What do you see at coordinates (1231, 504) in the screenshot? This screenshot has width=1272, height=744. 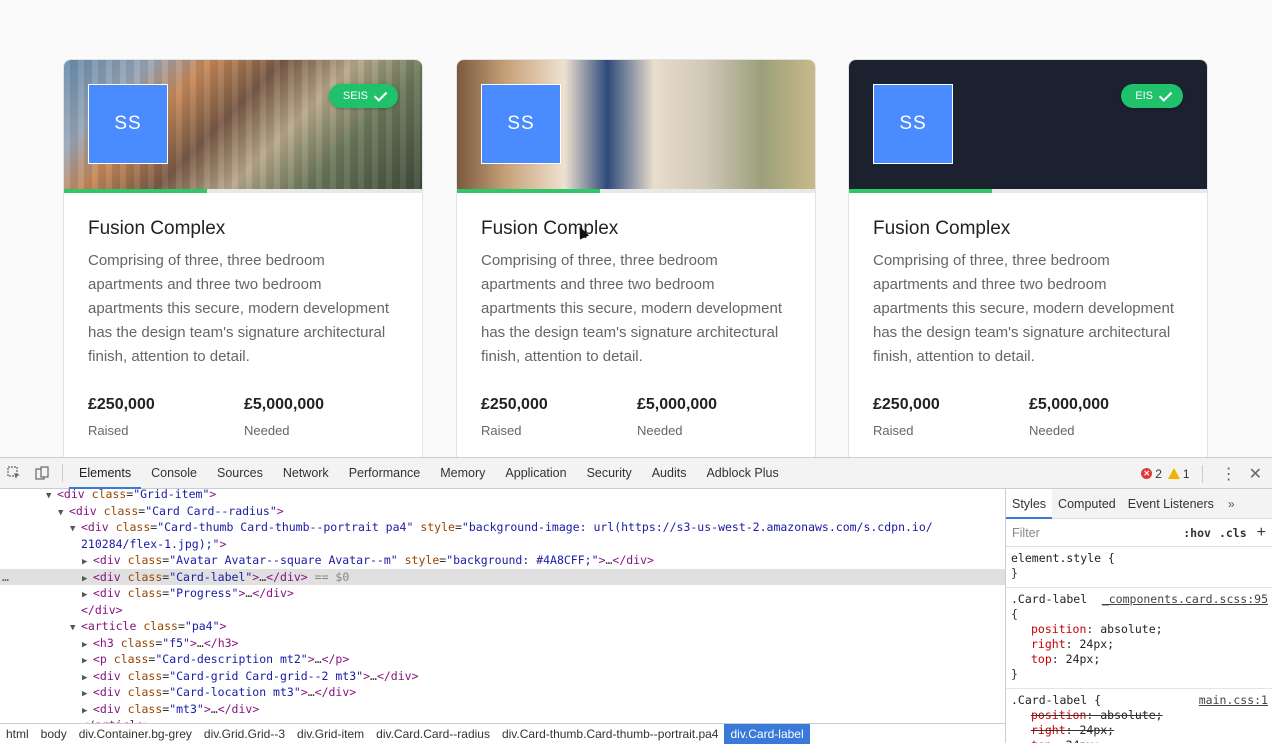 I see `more-tabs-icon: »` at bounding box center [1231, 504].